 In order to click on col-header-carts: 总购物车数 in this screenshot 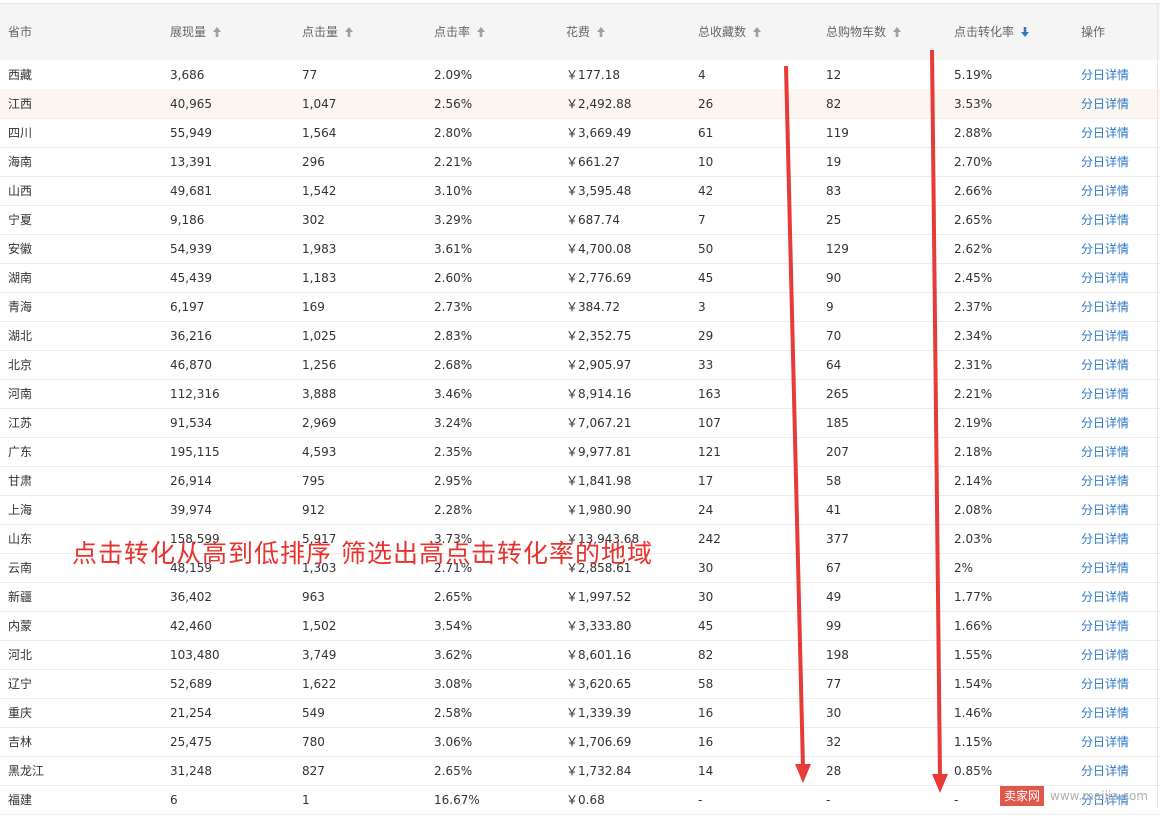, I will do `click(864, 32)`.